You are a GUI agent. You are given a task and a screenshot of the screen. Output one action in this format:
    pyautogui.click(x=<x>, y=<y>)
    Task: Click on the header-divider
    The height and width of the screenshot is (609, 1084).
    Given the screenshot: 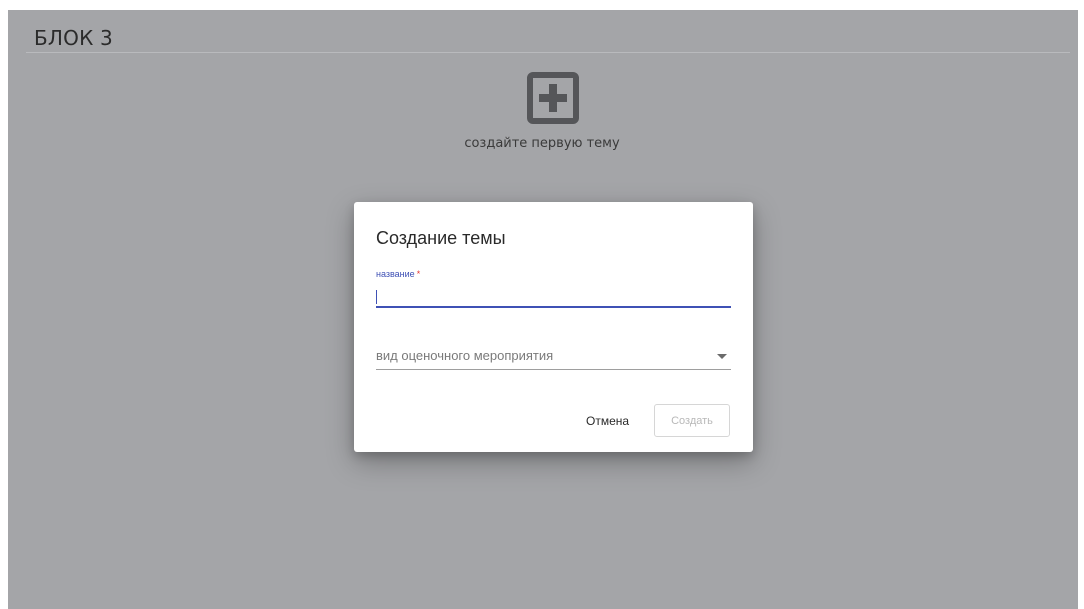 What is the action you would take?
    pyautogui.click(x=548, y=52)
    